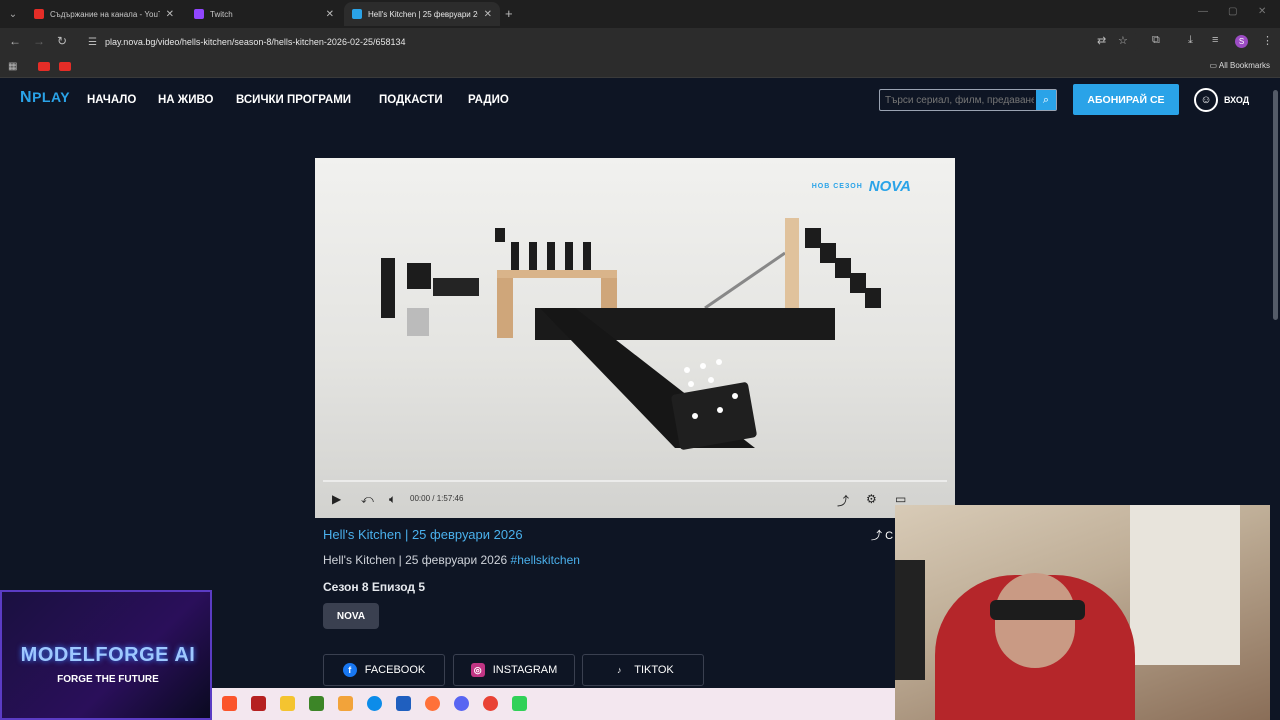  I want to click on reload-icon: ↻, so click(62, 41).